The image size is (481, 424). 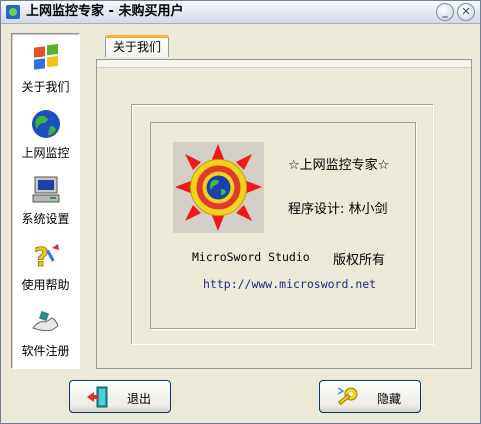 I want to click on minimize-button: _, so click(x=445, y=12).